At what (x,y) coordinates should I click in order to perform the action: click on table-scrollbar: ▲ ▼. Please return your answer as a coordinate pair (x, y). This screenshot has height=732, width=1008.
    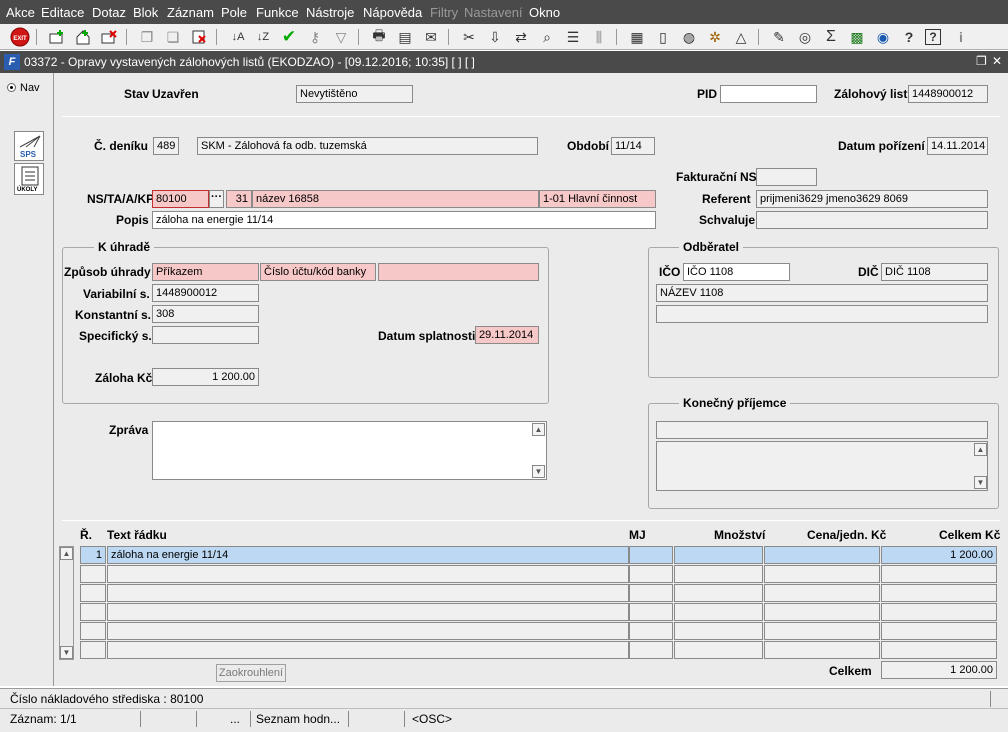
    Looking at the image, I should click on (66, 603).